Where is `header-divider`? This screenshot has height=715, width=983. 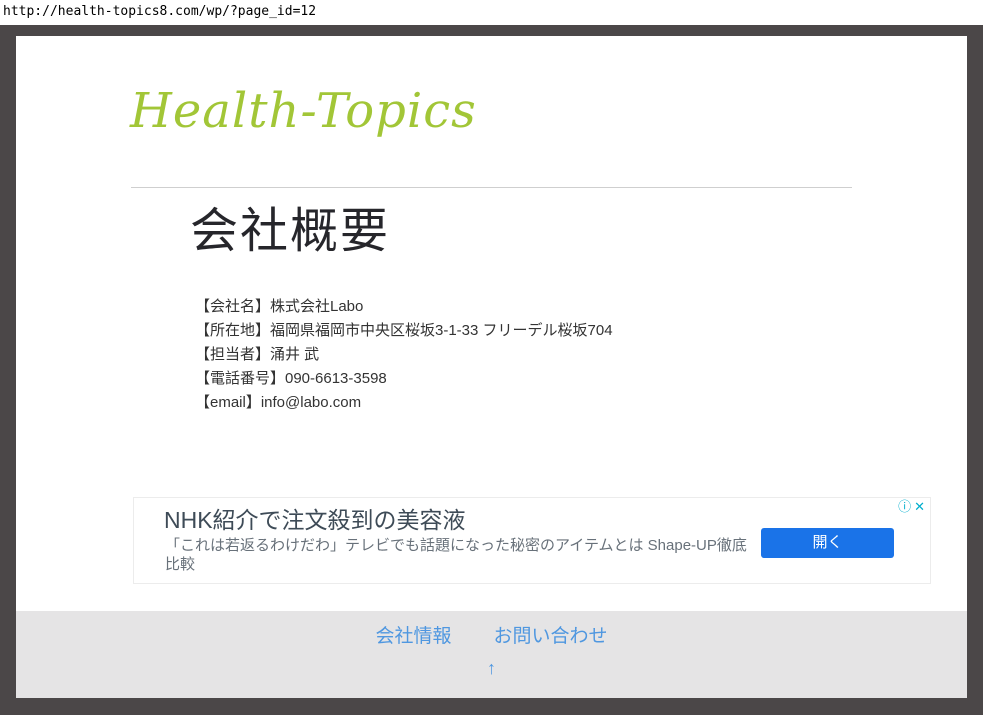 header-divider is located at coordinates (491, 187).